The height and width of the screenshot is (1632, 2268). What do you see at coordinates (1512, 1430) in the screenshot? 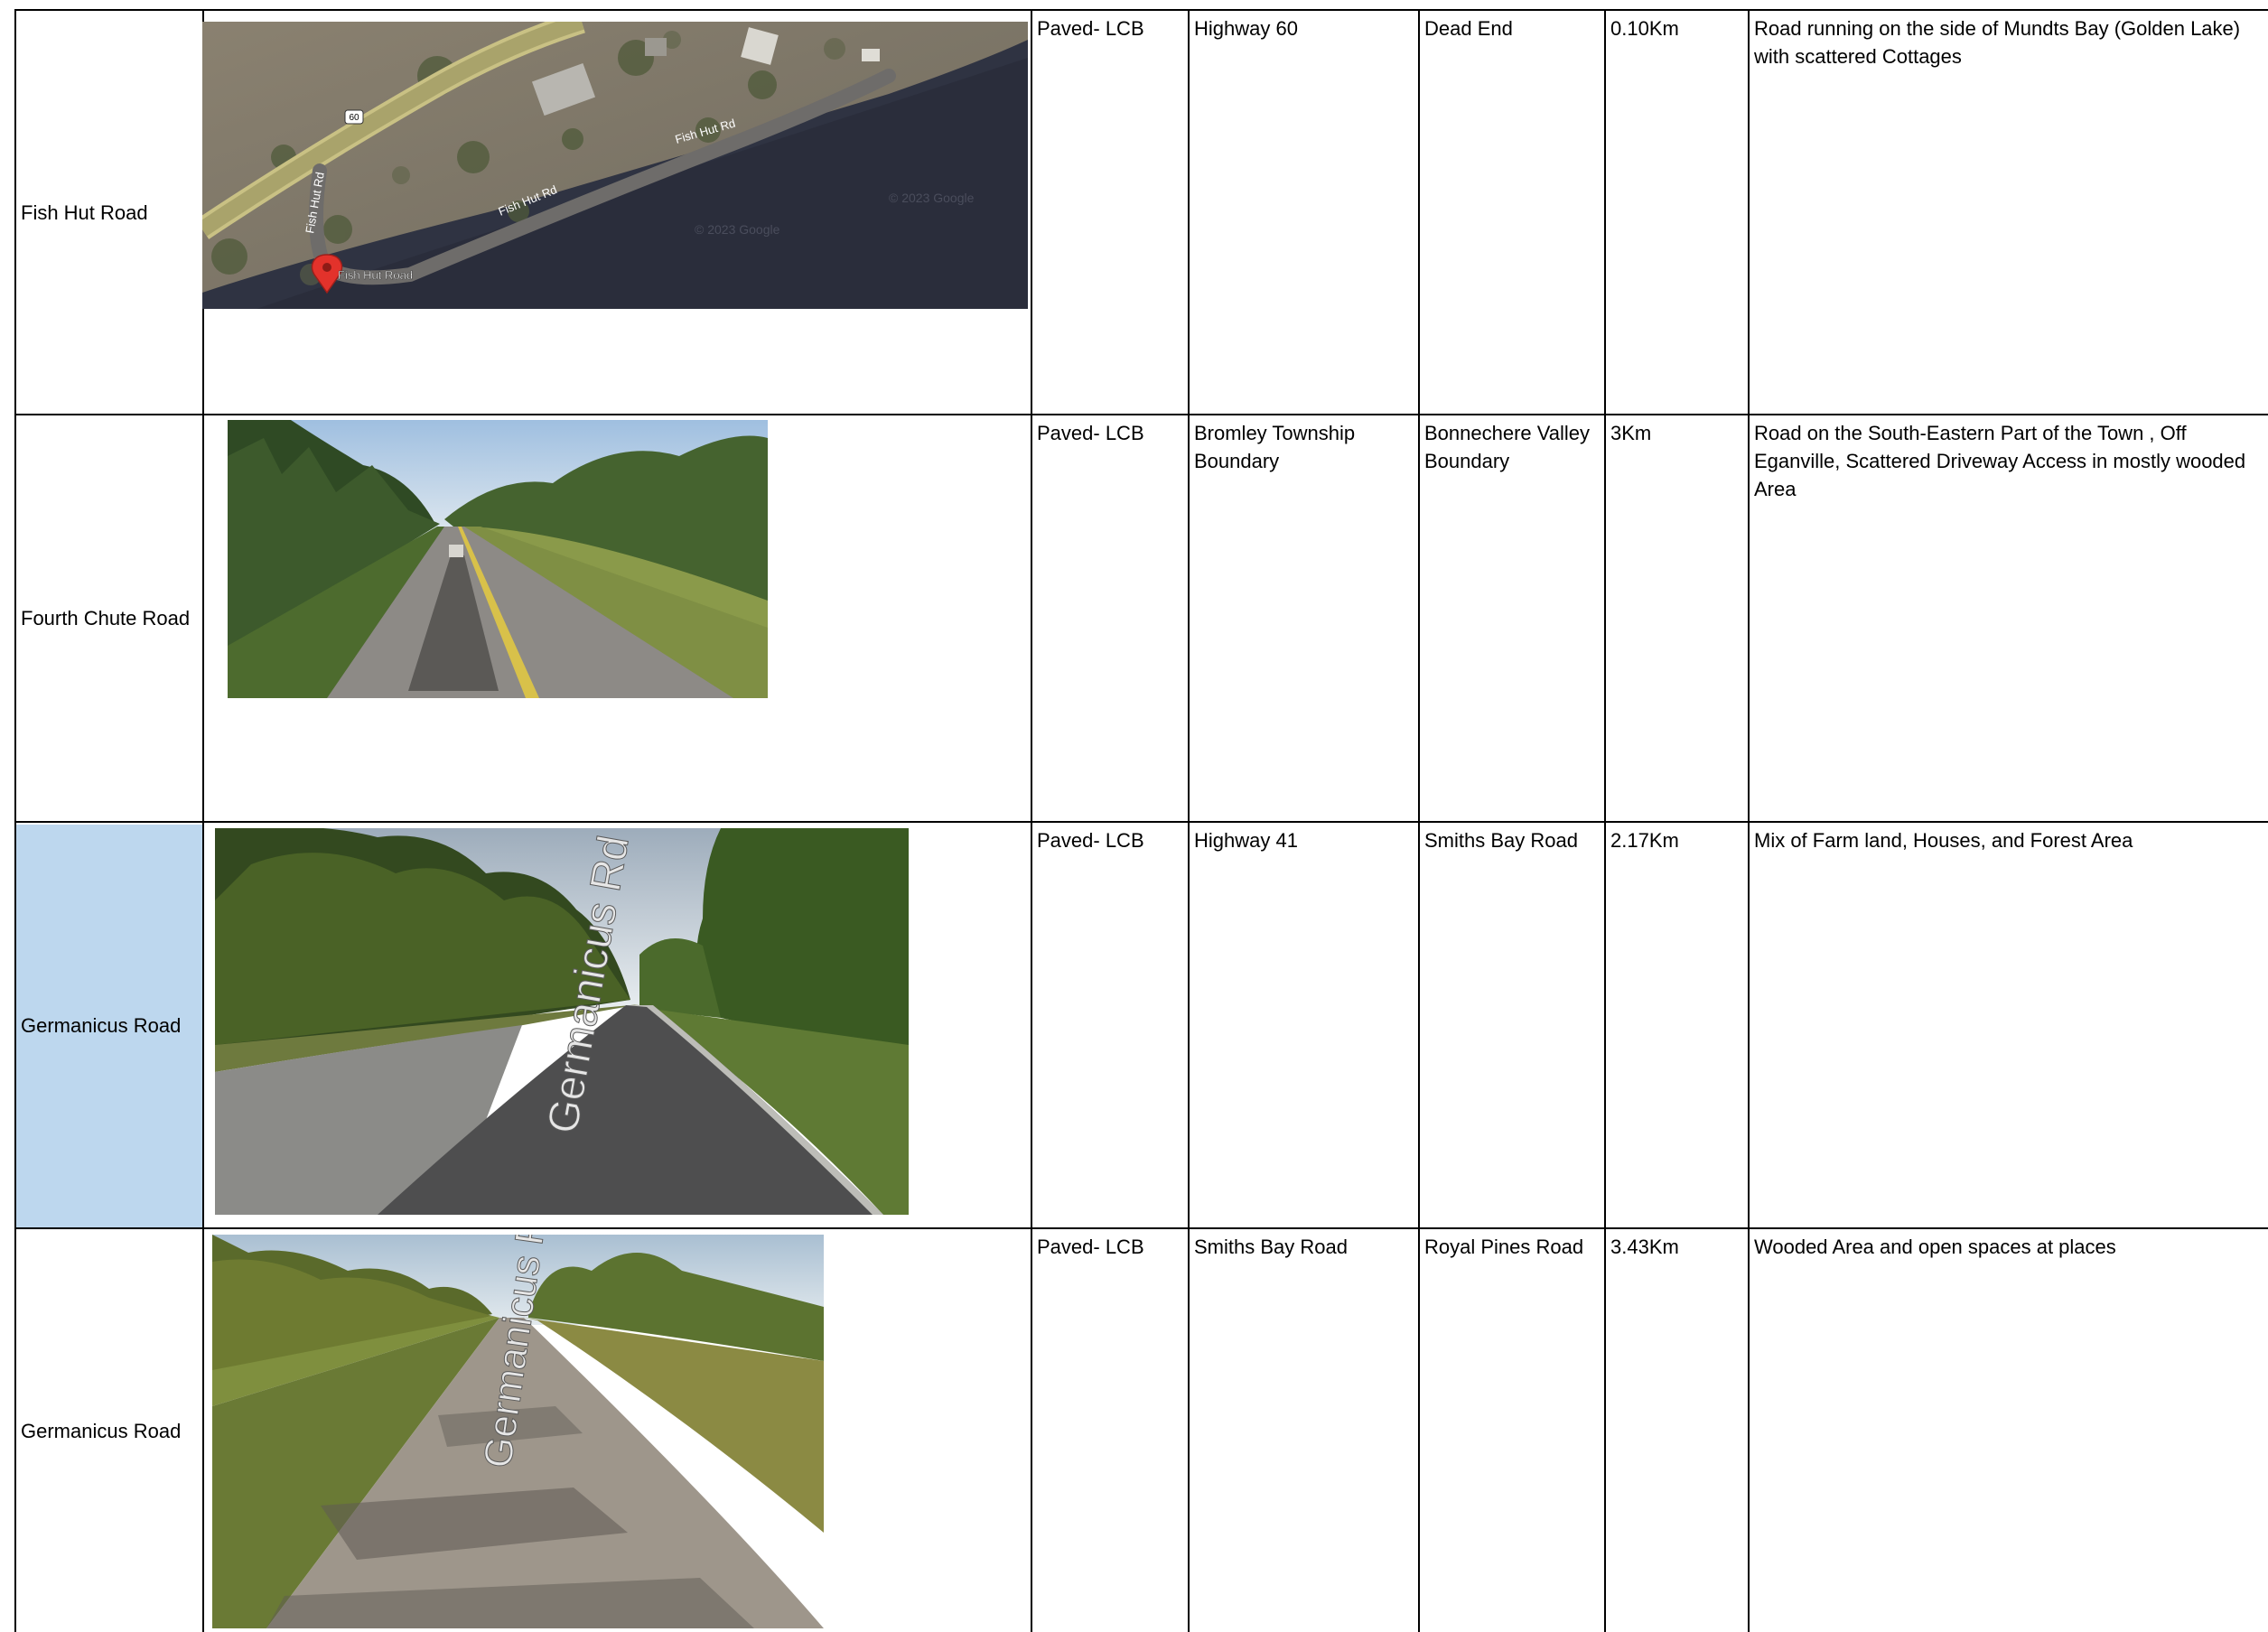
I see `table-row-4-to-cell: Royal Pines Road` at bounding box center [1512, 1430].